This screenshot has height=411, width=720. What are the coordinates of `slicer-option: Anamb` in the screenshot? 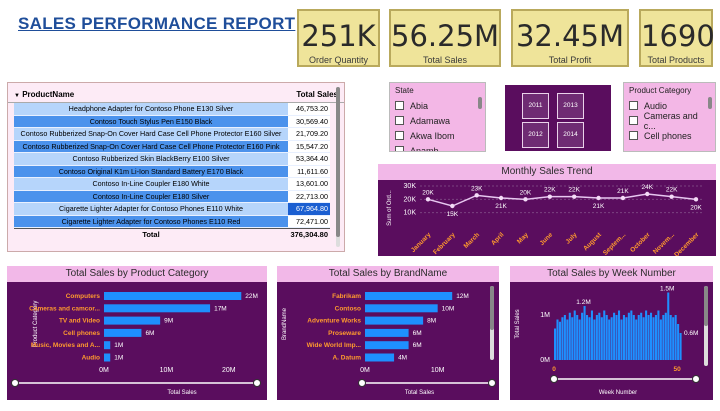 It's located at (437, 147).